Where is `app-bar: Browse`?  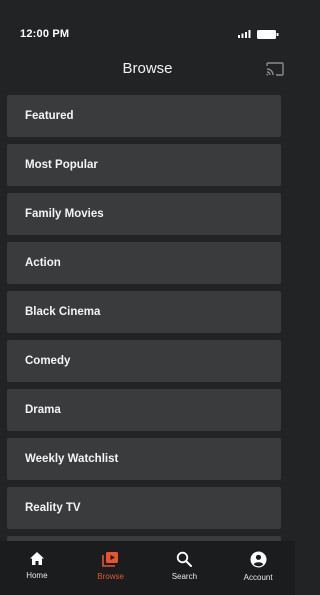 app-bar: Browse is located at coordinates (147, 72).